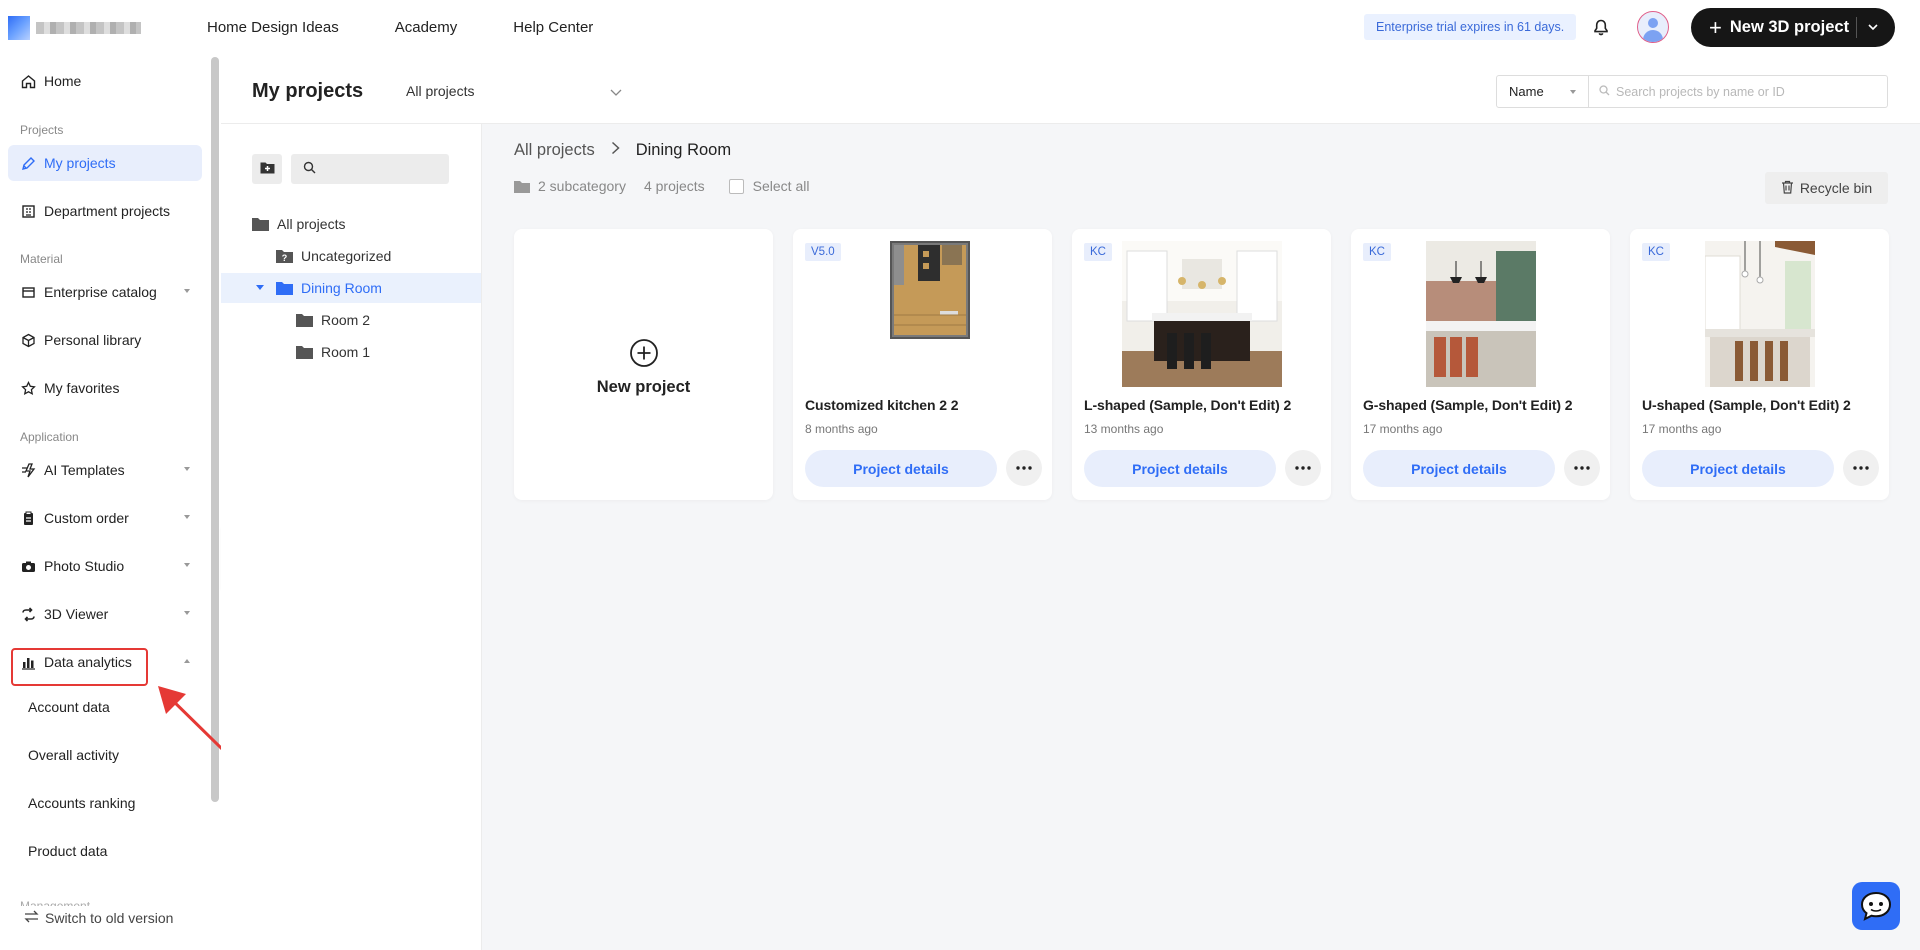  What do you see at coordinates (81, 803) in the screenshot?
I see `sidebar-subitem-accounts-ranking: Accounts ranking` at bounding box center [81, 803].